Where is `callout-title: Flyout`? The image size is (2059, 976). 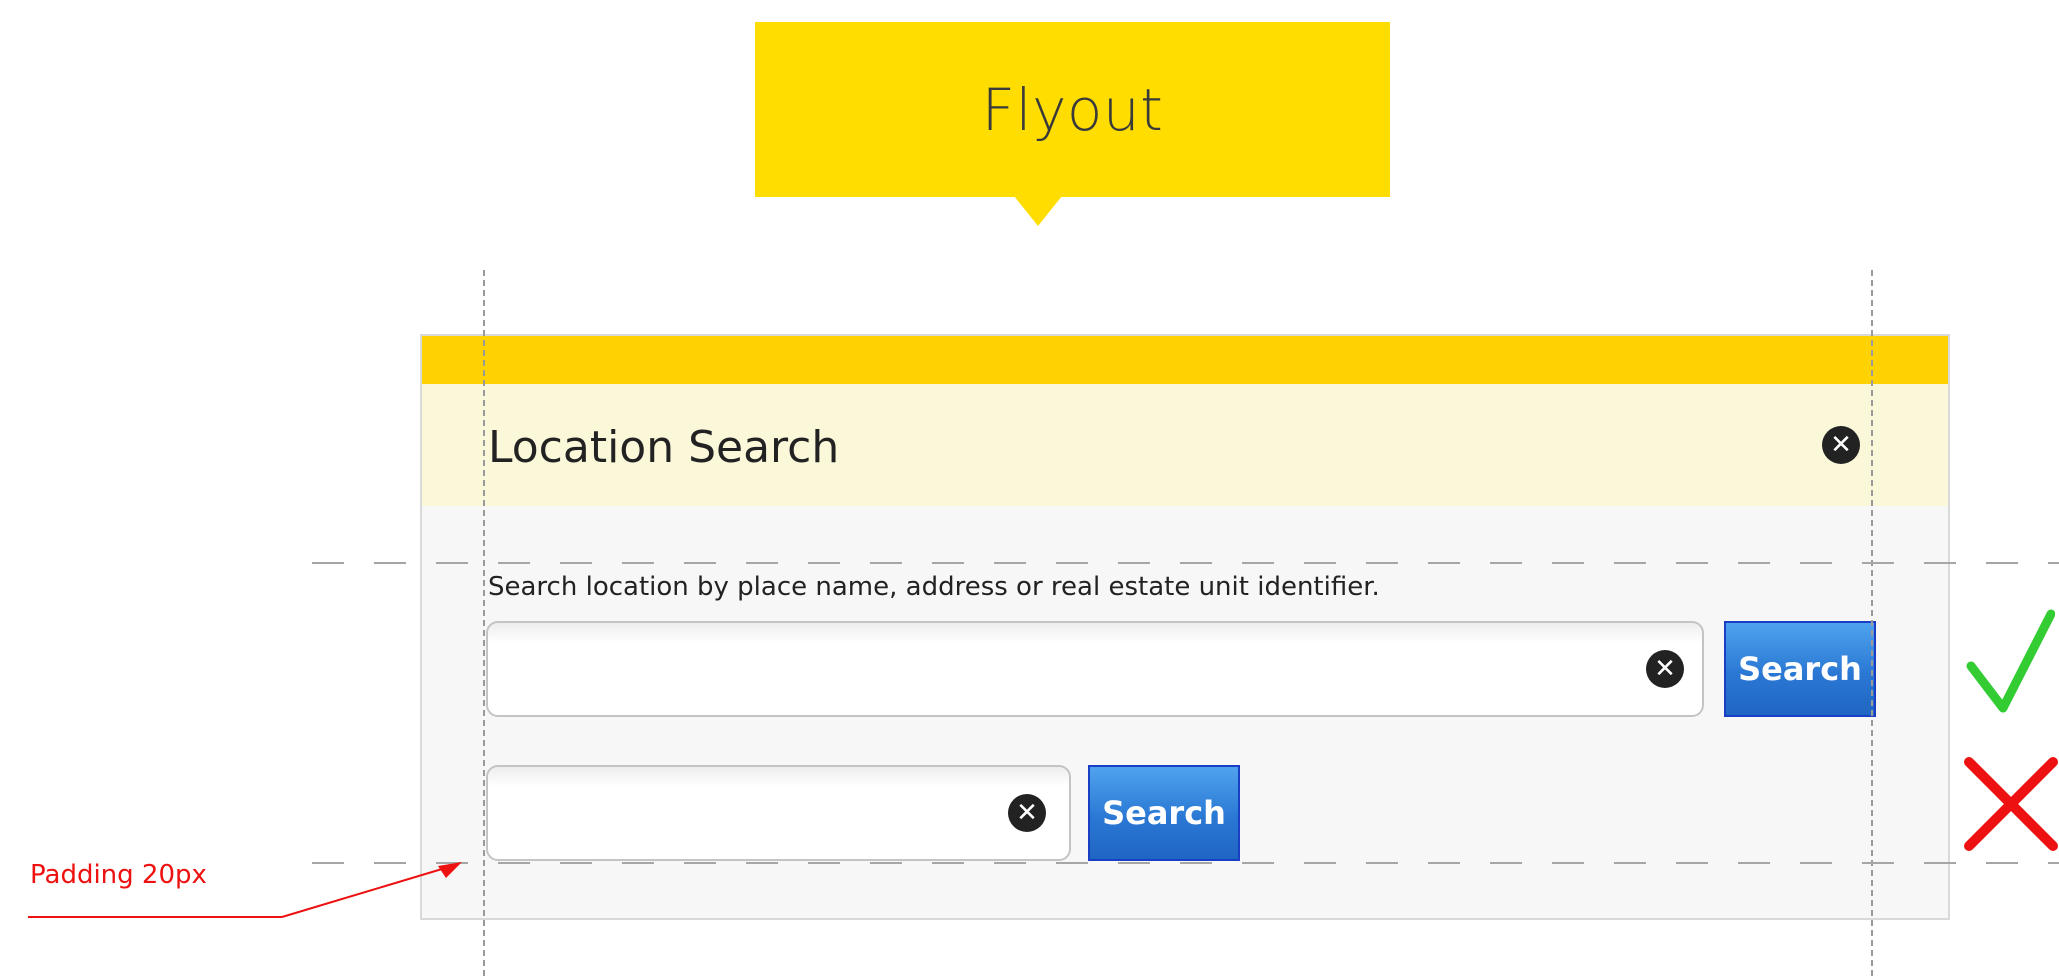
callout-title: Flyout is located at coordinates (1072, 109).